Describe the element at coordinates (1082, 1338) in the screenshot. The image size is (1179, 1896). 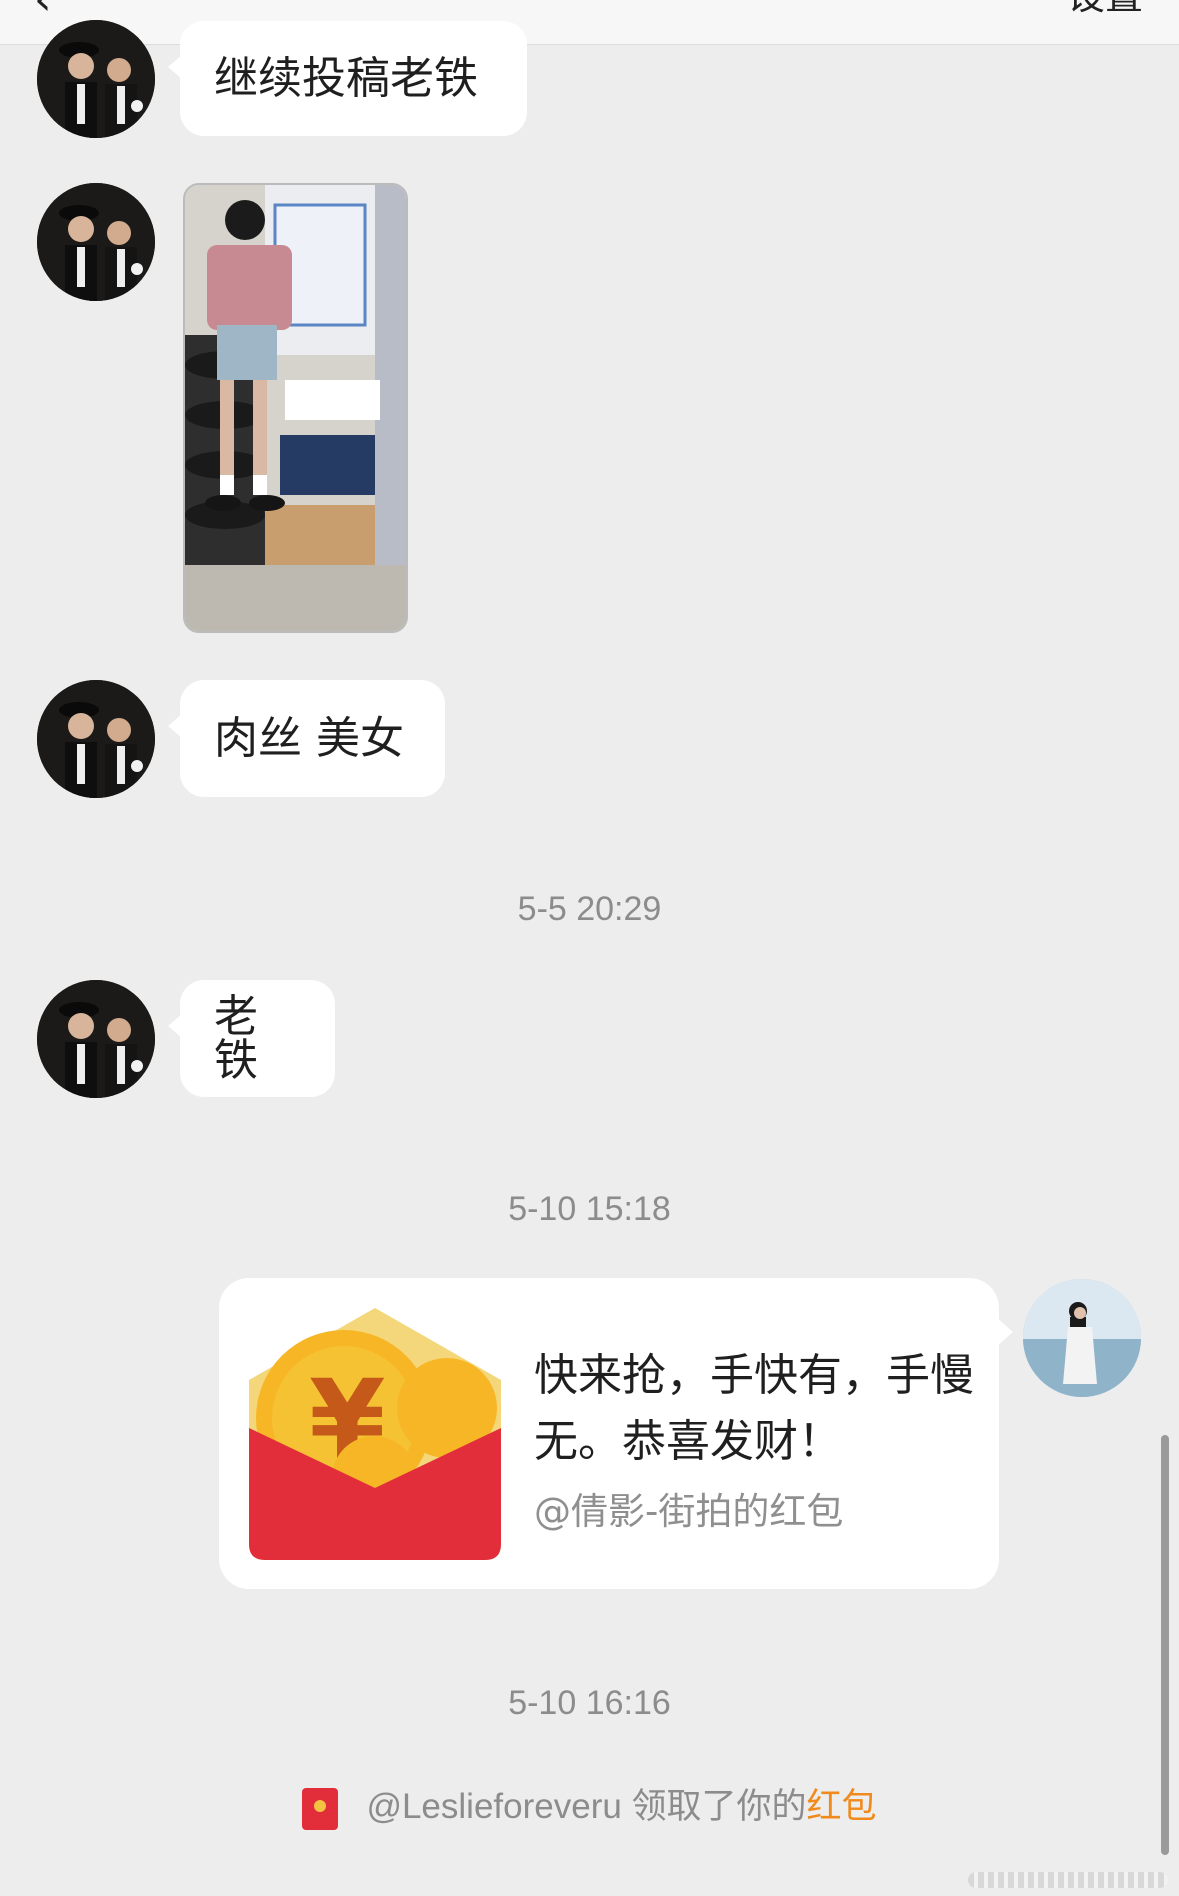
I see `my-avatar` at that location.